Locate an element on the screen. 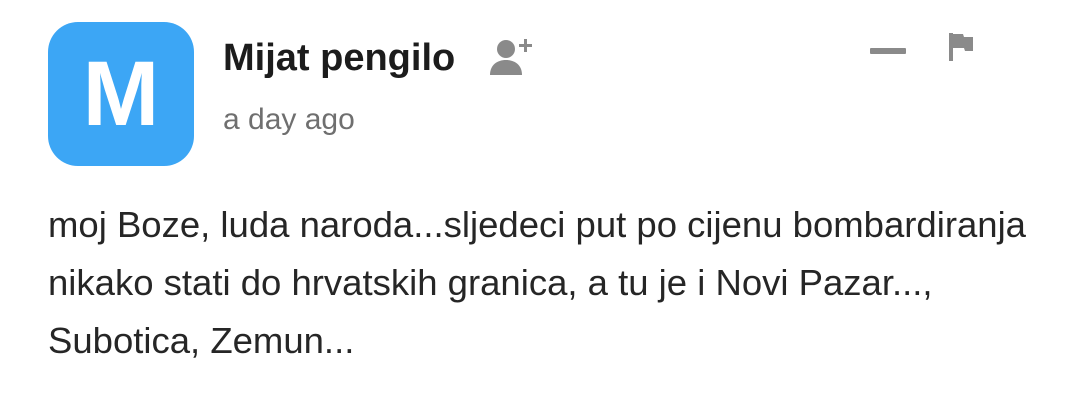 The height and width of the screenshot is (401, 1080). add-user-icon is located at coordinates (511, 56).